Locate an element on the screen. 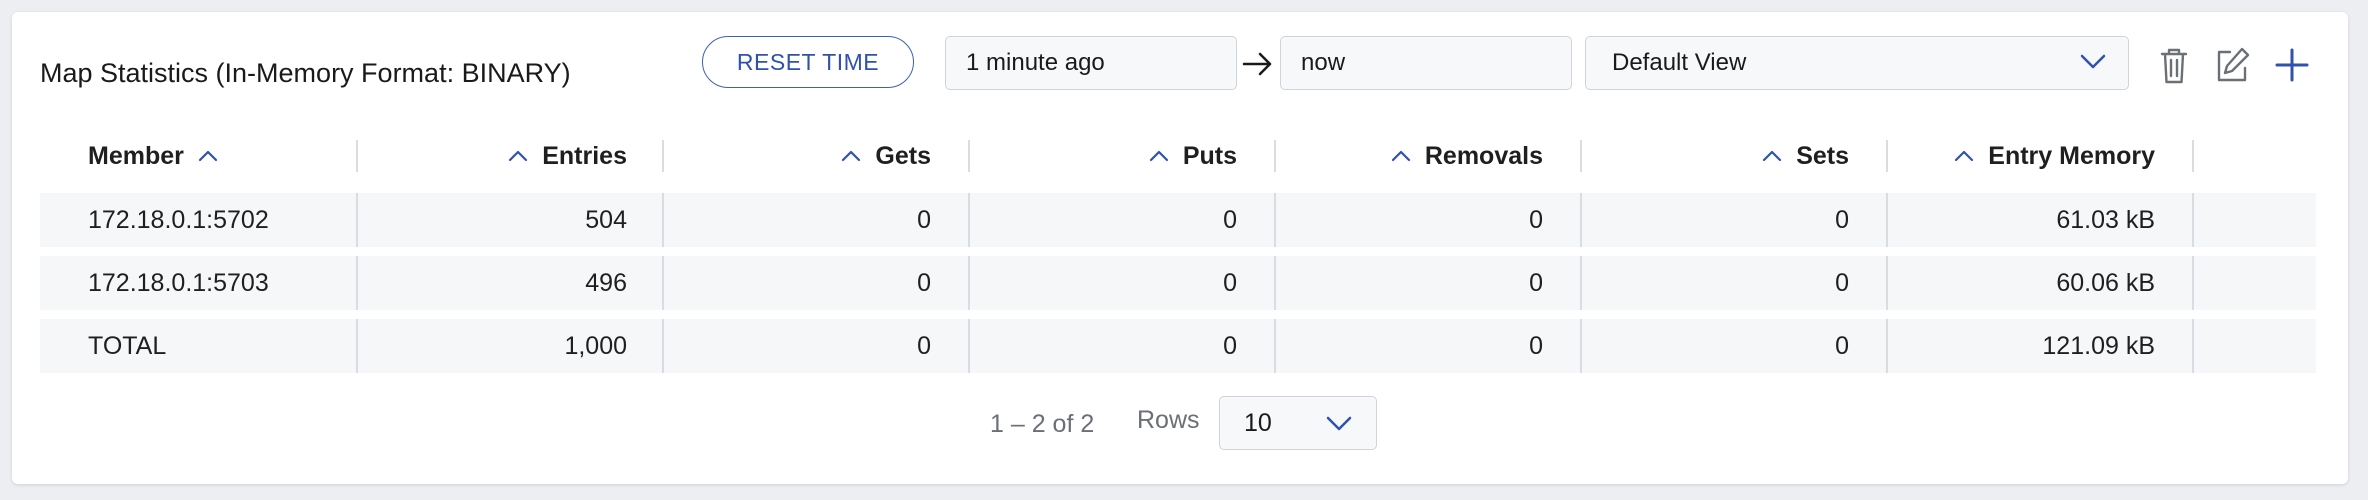 The width and height of the screenshot is (2368, 500). time-to-field: now is located at coordinates (1426, 63).